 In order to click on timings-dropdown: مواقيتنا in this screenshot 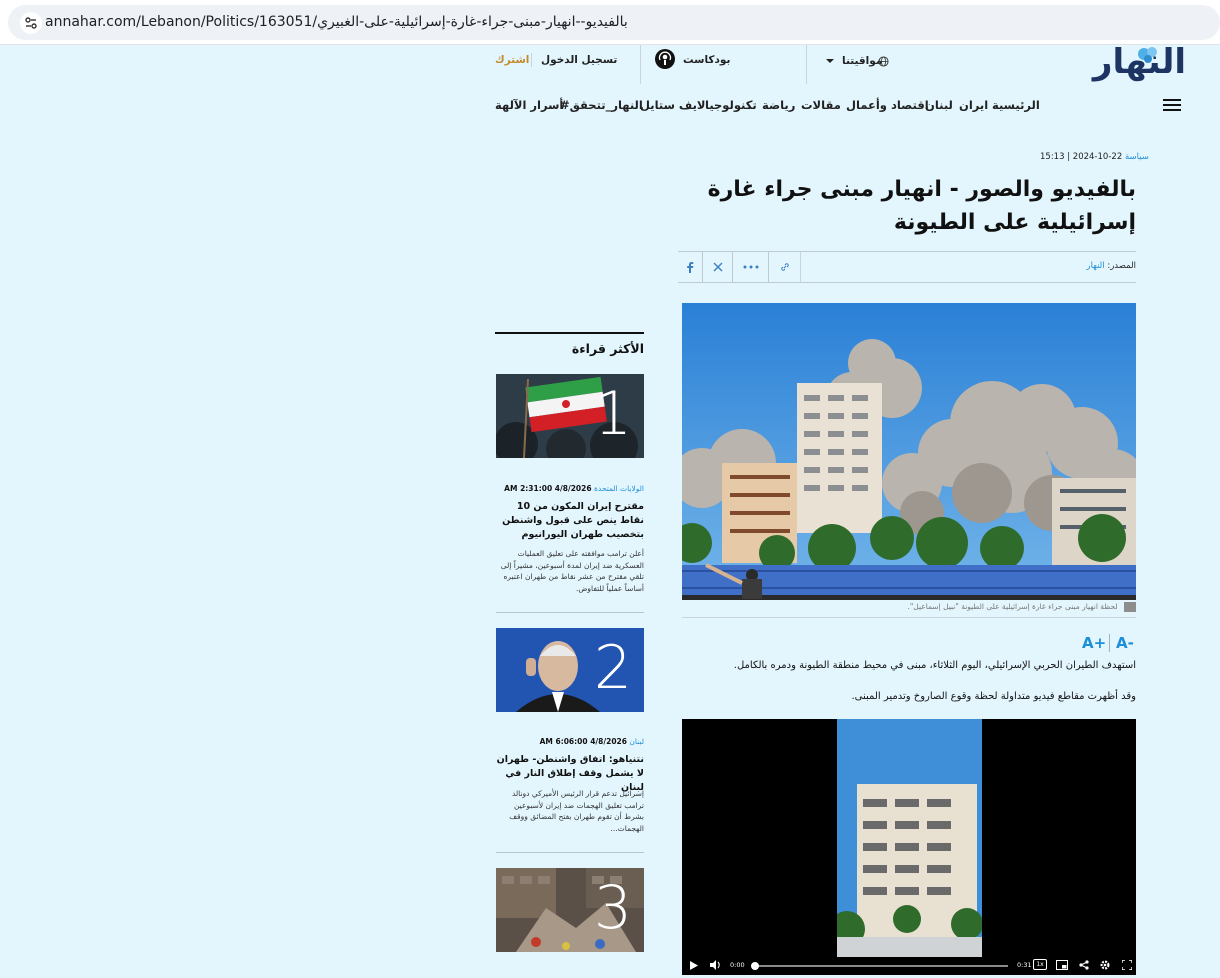, I will do `click(859, 62)`.